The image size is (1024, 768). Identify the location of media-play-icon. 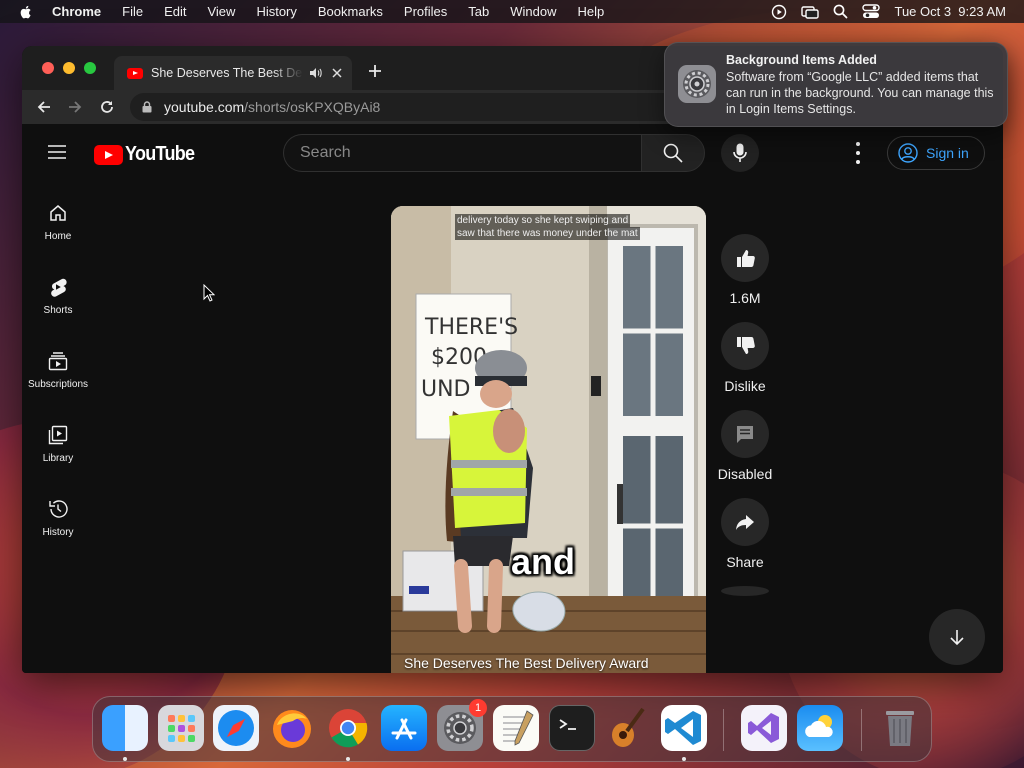
(779, 12).